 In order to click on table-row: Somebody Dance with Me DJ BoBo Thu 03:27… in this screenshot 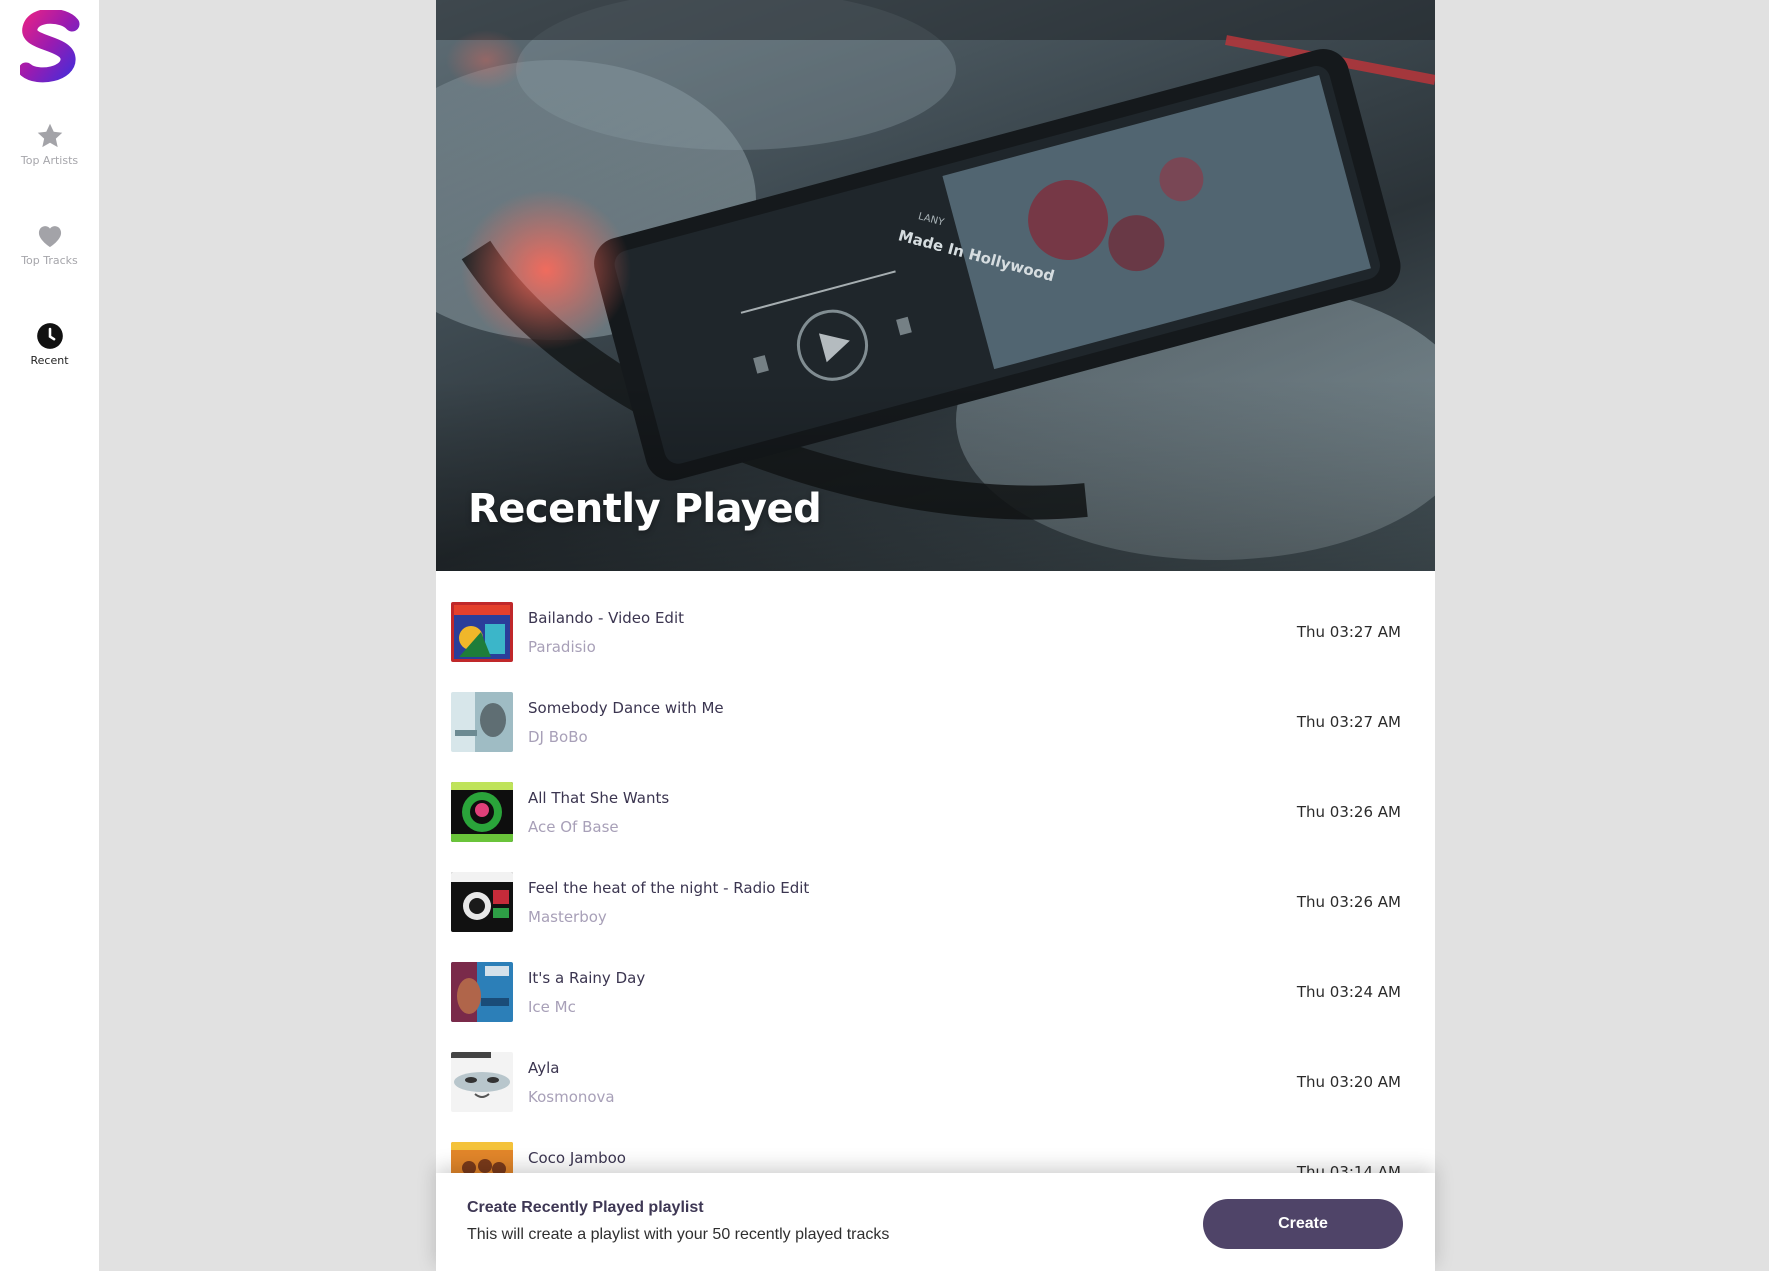, I will do `click(935, 706)`.